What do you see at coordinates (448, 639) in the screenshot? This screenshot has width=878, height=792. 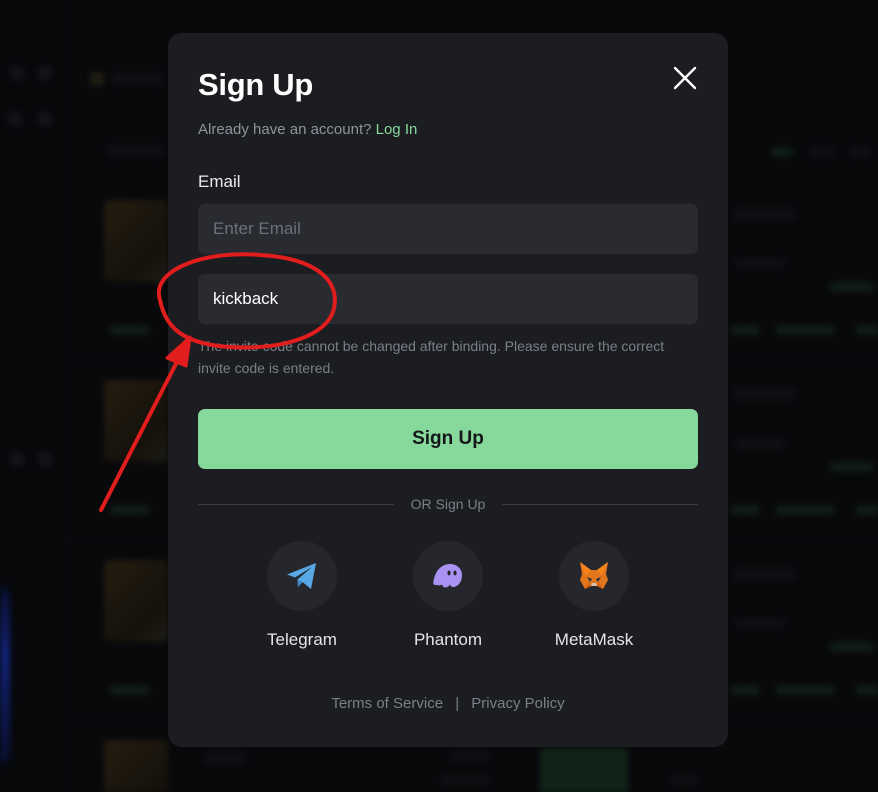 I see `phantom-label: Phantom` at bounding box center [448, 639].